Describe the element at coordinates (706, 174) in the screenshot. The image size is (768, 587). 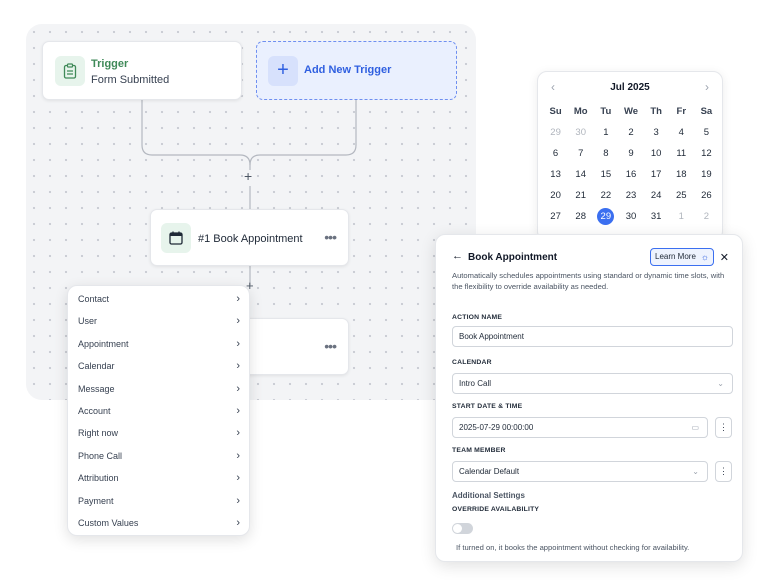
I see `calendar-day: 19` at that location.